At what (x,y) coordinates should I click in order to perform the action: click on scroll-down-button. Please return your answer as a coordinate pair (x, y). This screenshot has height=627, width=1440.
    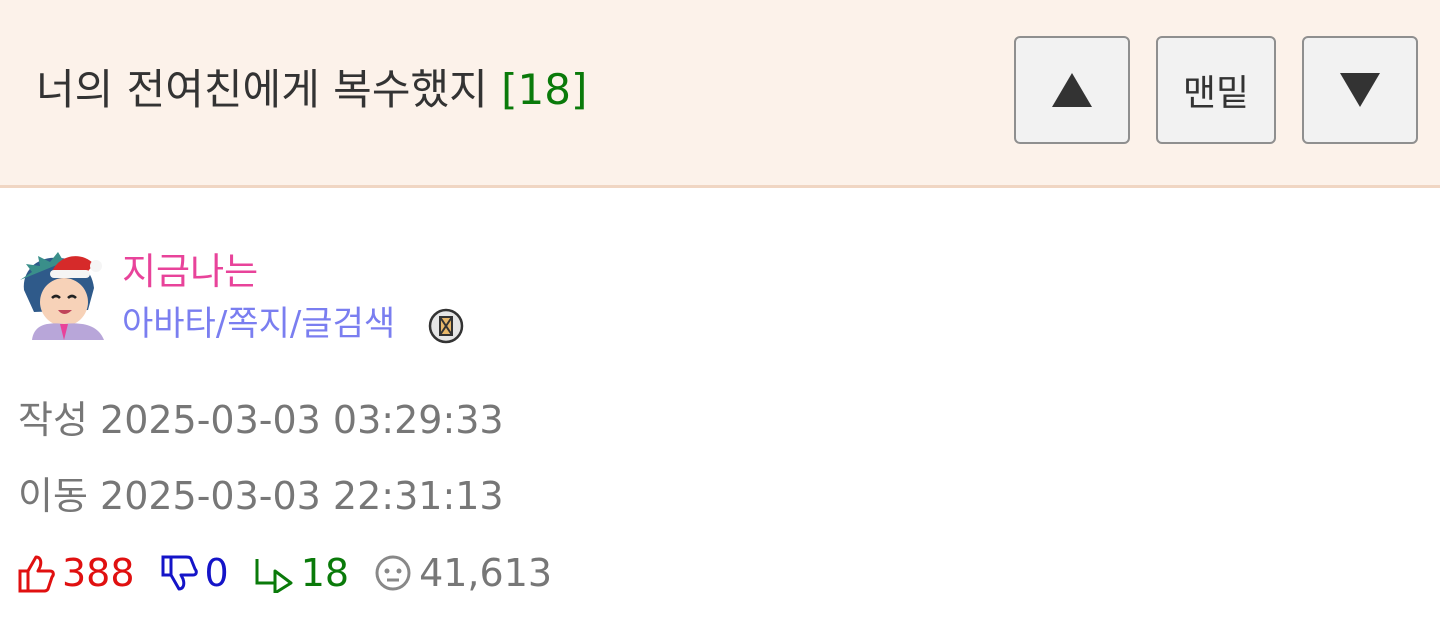
    Looking at the image, I should click on (1360, 90).